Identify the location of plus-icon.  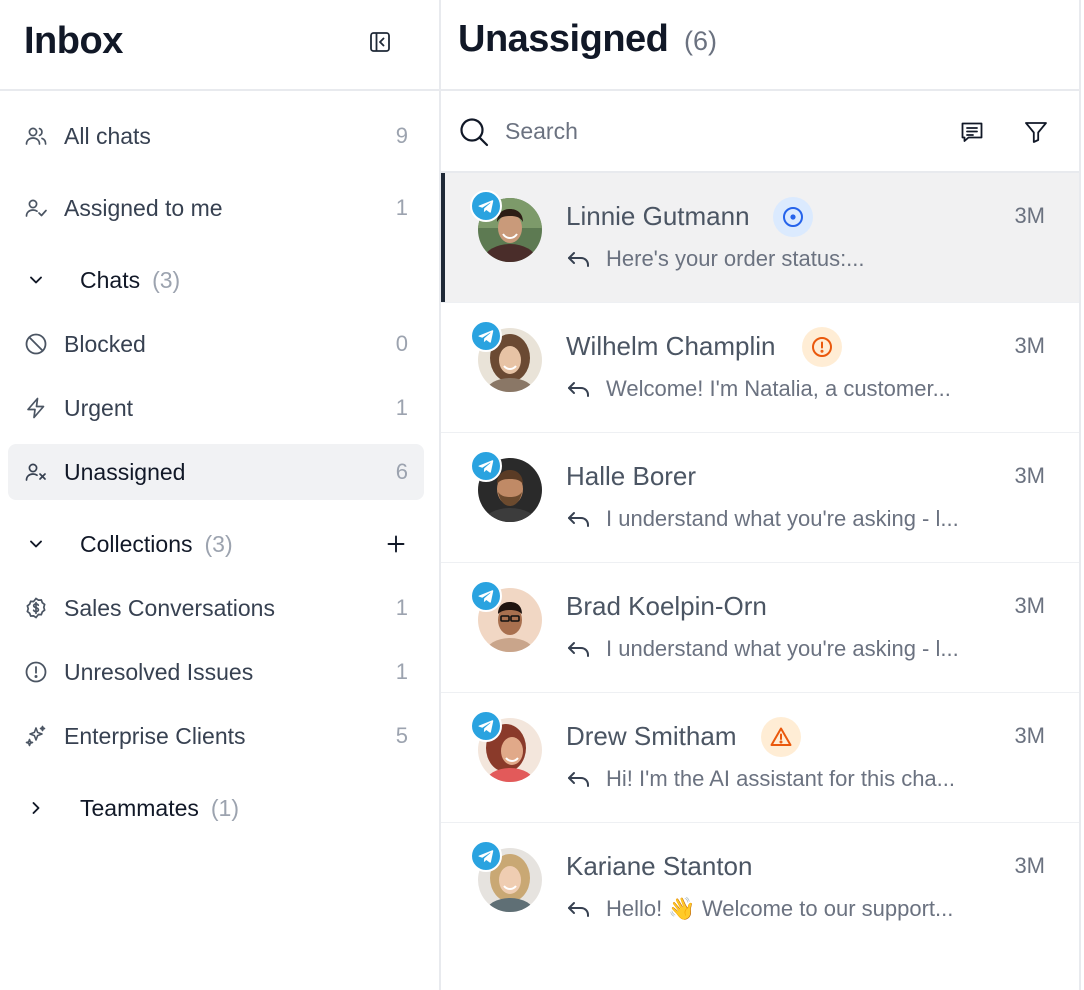
(396, 544).